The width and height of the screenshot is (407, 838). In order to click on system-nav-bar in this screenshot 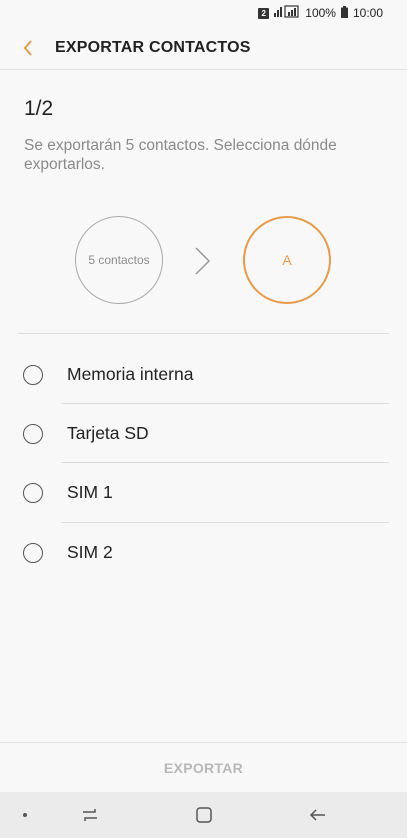, I will do `click(203, 815)`.